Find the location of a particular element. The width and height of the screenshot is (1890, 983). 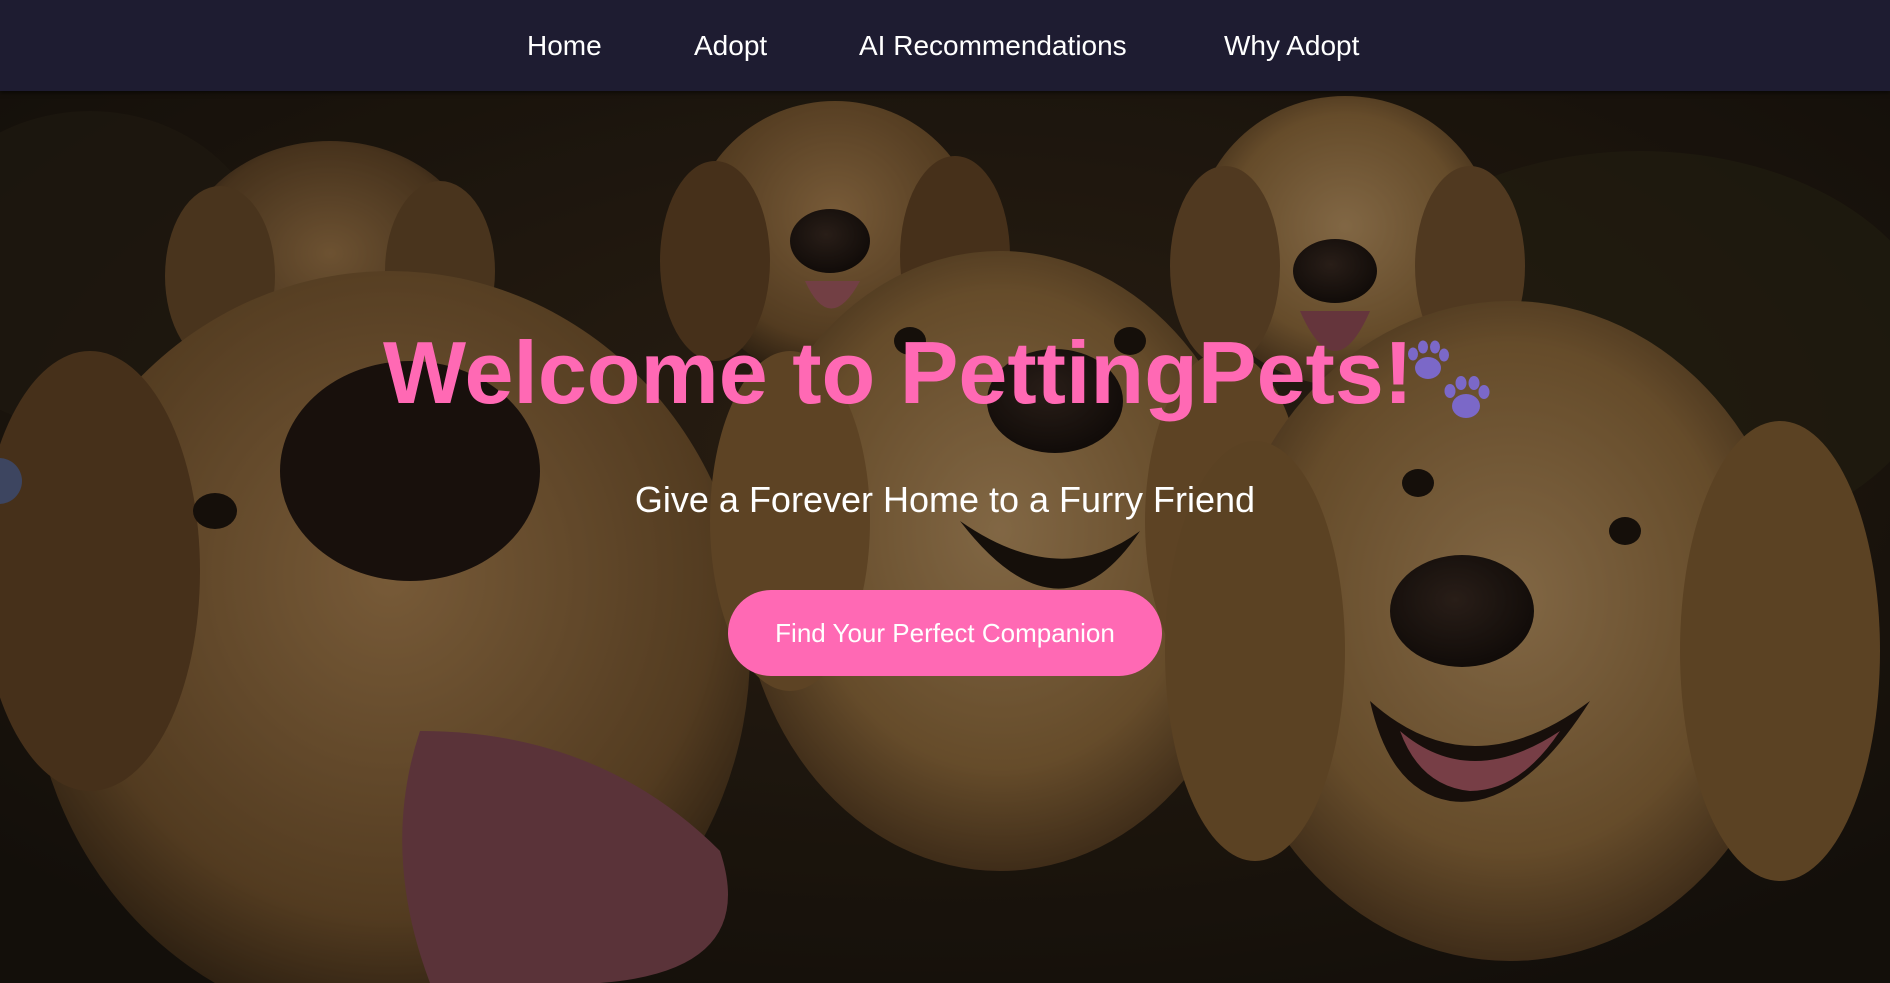

top-navigation: Home Adopt AI Recommendations Why Adopt is located at coordinates (945, 45).